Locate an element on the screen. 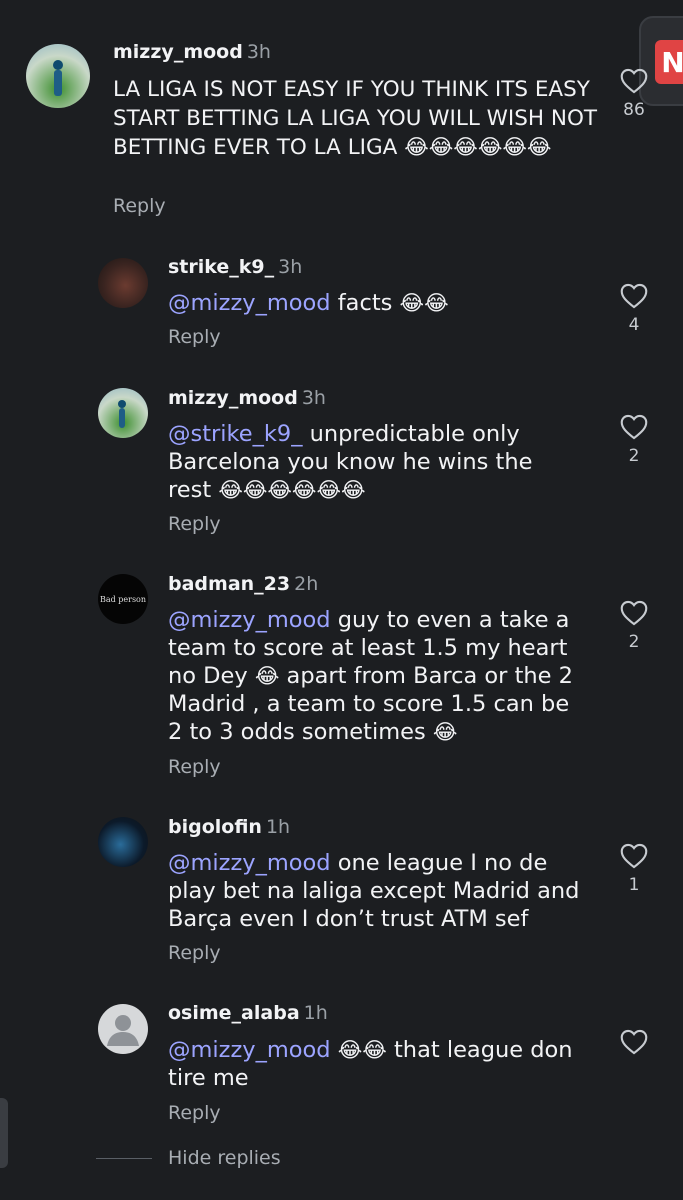 The height and width of the screenshot is (1200, 683). mention-link: @strike_k9_ is located at coordinates (235, 434).